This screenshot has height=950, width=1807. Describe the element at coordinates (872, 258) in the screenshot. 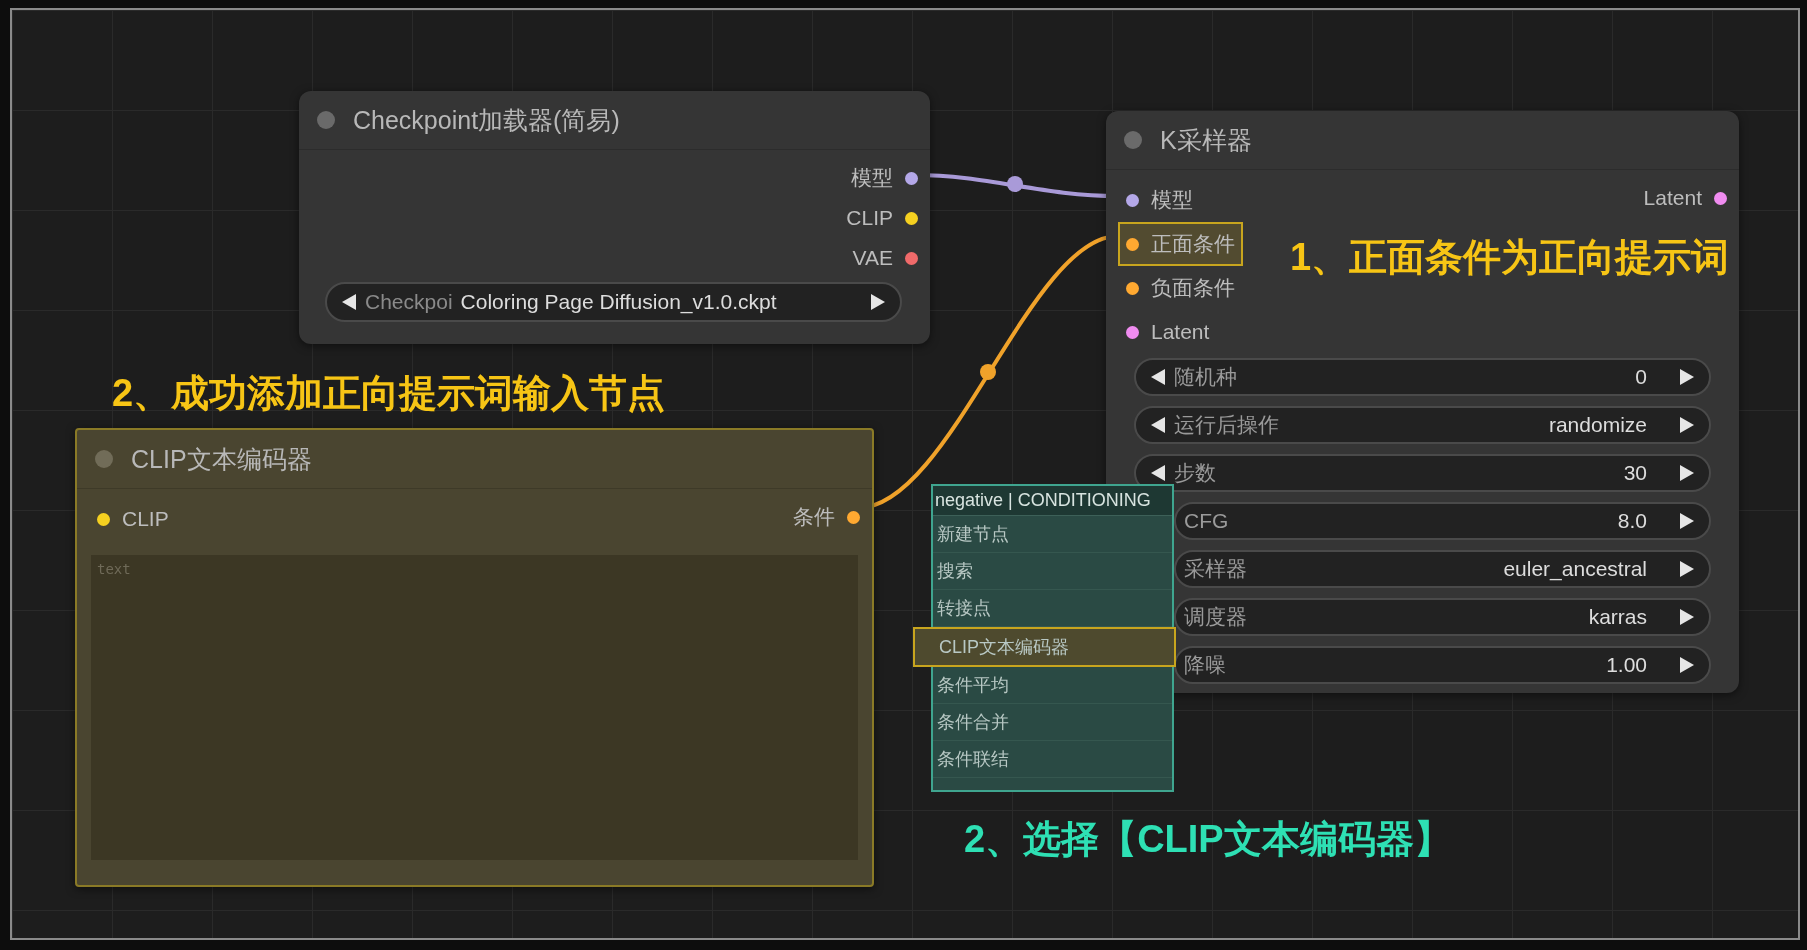

I see `output-label: VAE` at that location.